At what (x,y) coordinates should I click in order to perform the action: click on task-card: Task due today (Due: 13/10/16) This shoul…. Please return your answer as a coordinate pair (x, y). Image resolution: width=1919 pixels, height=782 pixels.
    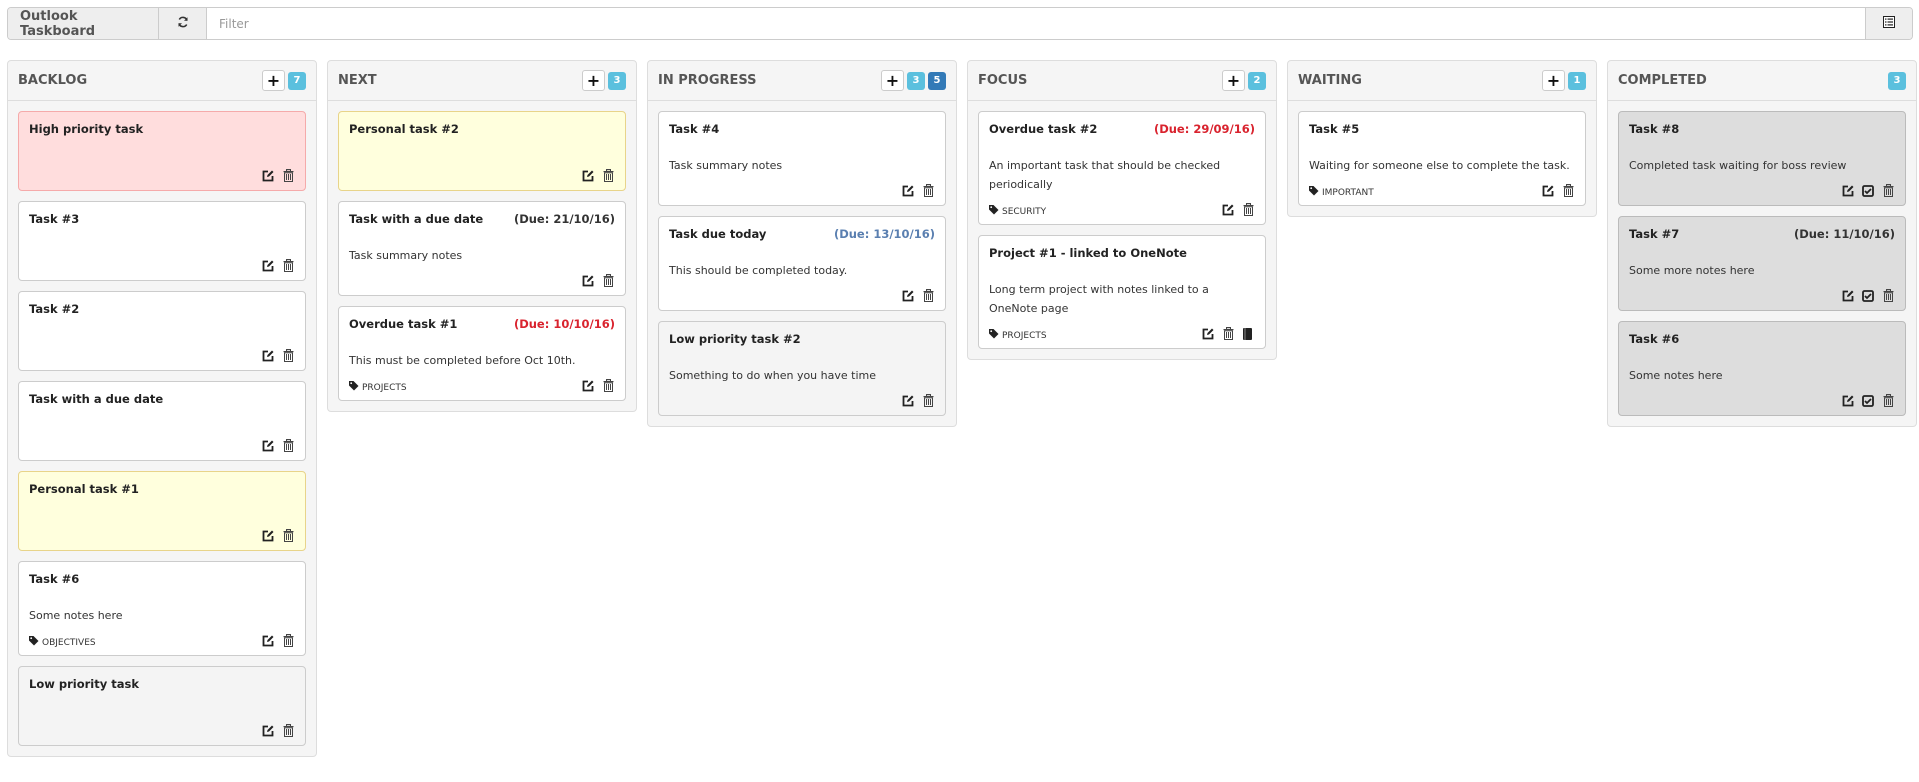
    Looking at the image, I should click on (802, 263).